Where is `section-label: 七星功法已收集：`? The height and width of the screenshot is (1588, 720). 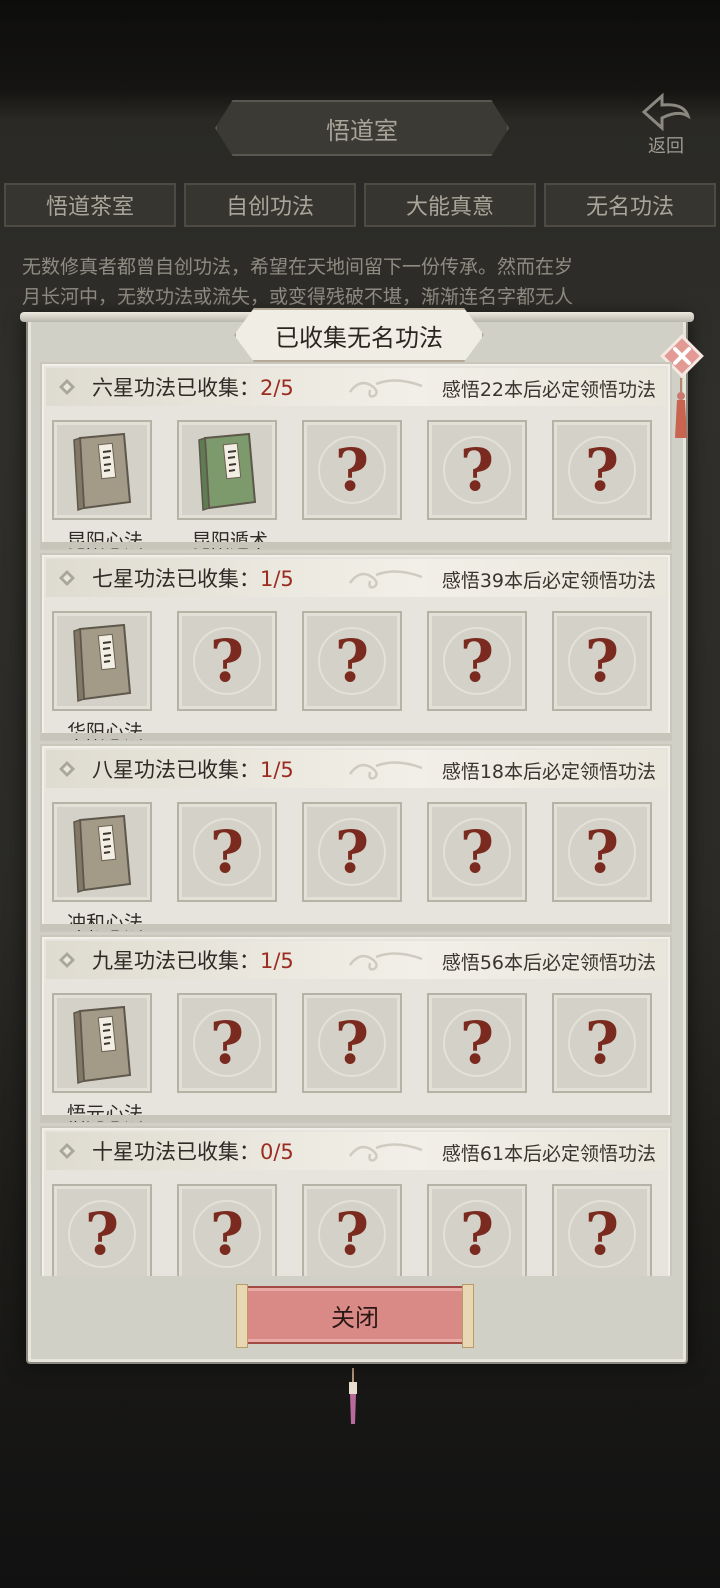
section-label: 七星功法已收集： is located at coordinates (176, 579).